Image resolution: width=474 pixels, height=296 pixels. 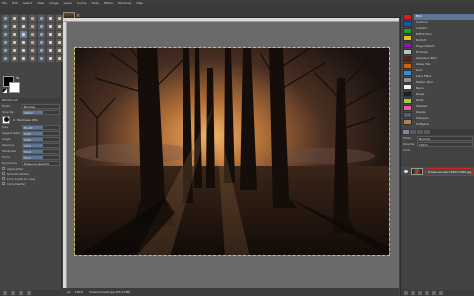 What do you see at coordinates (124, 3) in the screenshot?
I see `menu-windows: Windows` at bounding box center [124, 3].